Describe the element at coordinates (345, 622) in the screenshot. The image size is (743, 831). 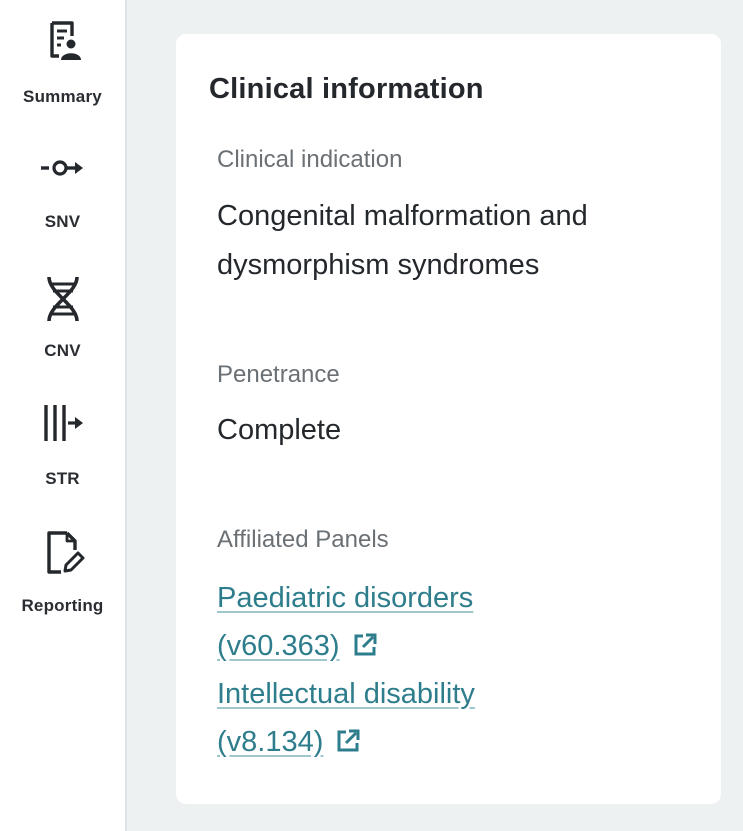
I see `panel-link-paediatric-disorders: Paediatric disorders (v60.363)` at that location.